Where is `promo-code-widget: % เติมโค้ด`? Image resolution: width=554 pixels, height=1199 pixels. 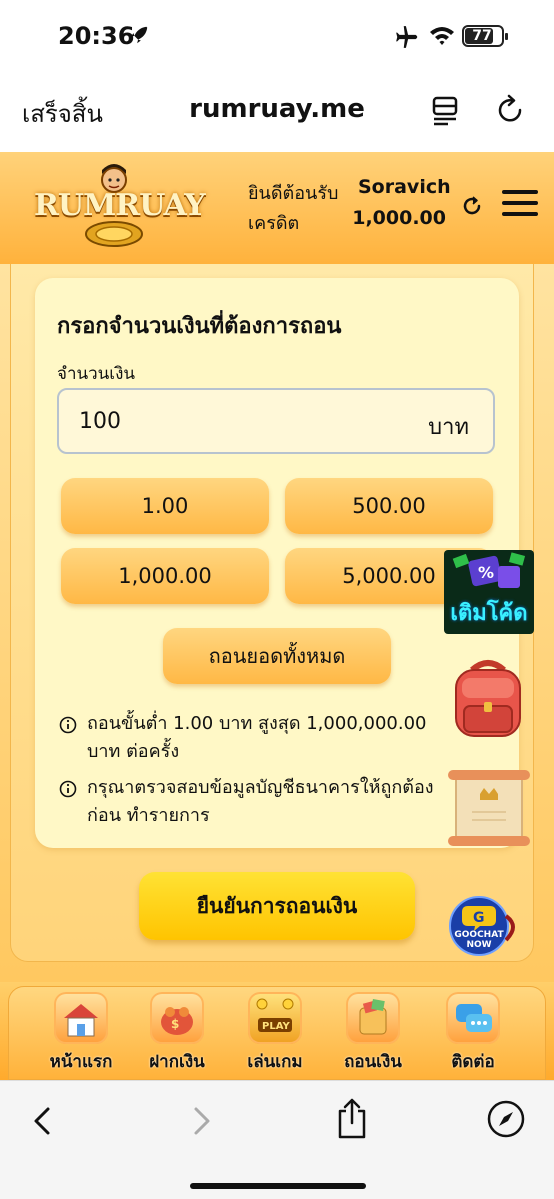
promo-code-widget: % เติมโค้ด is located at coordinates (489, 592).